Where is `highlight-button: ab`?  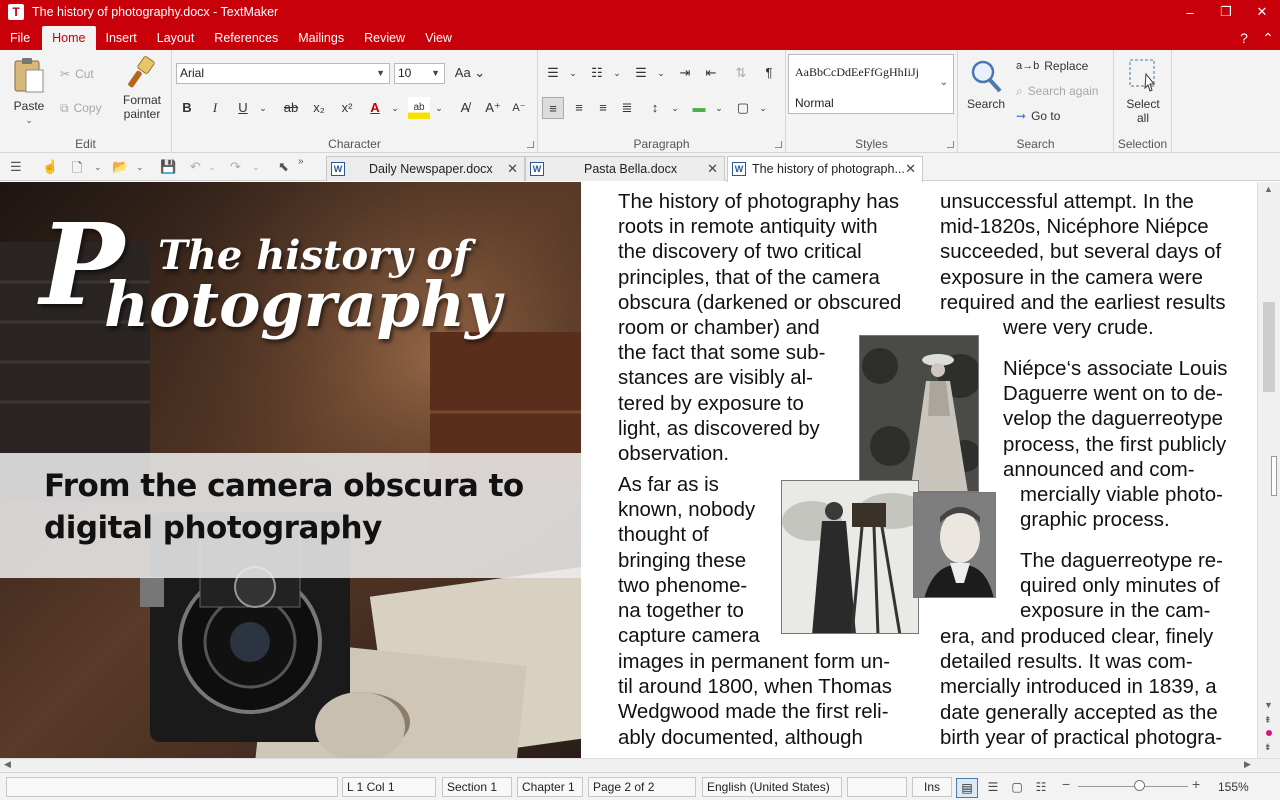 highlight-button: ab is located at coordinates (419, 108).